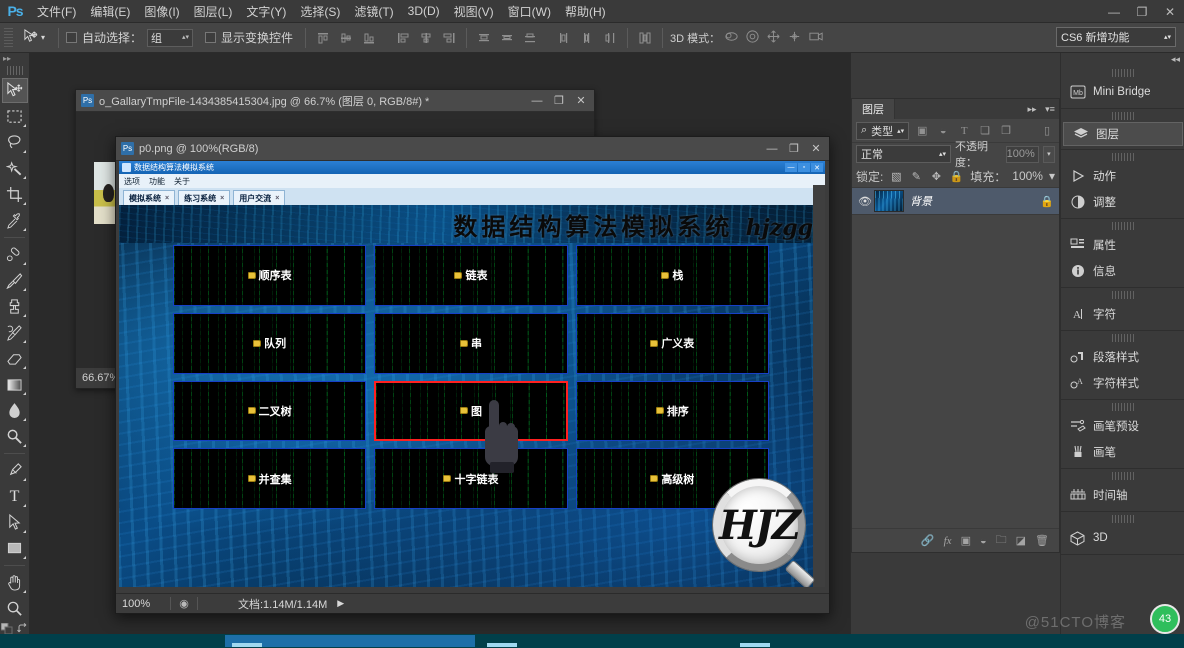 Image resolution: width=1184 pixels, height=648 pixels. What do you see at coordinates (928, 540) in the screenshot?
I see `link-layers-icon: 🔗` at bounding box center [928, 540].